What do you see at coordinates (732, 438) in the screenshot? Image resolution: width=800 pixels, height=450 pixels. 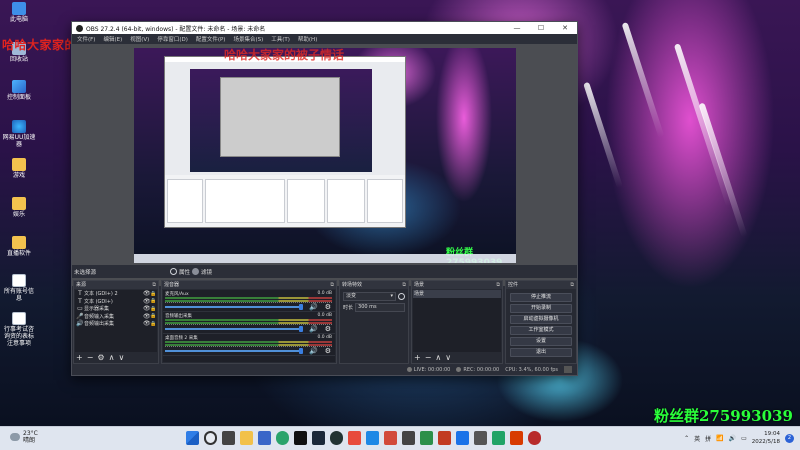 I see `volume-icon: 🔊` at bounding box center [732, 438].